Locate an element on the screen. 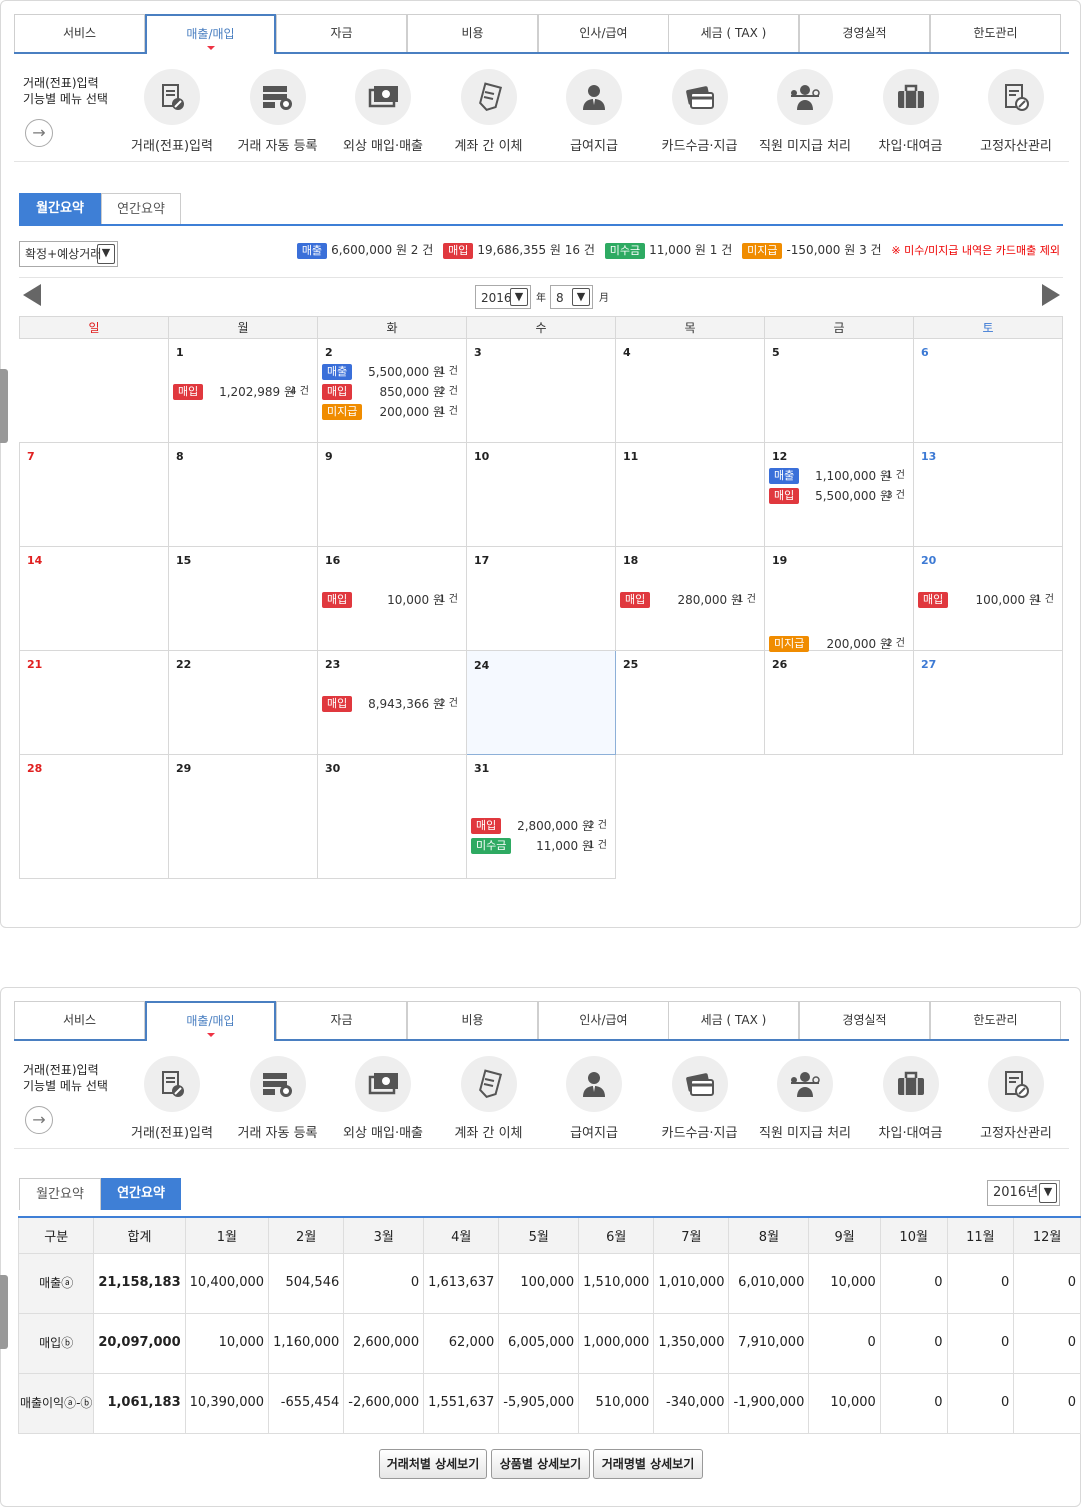 This screenshot has height=1507, width=1081. calendar-day: 6 is located at coordinates (988, 390).